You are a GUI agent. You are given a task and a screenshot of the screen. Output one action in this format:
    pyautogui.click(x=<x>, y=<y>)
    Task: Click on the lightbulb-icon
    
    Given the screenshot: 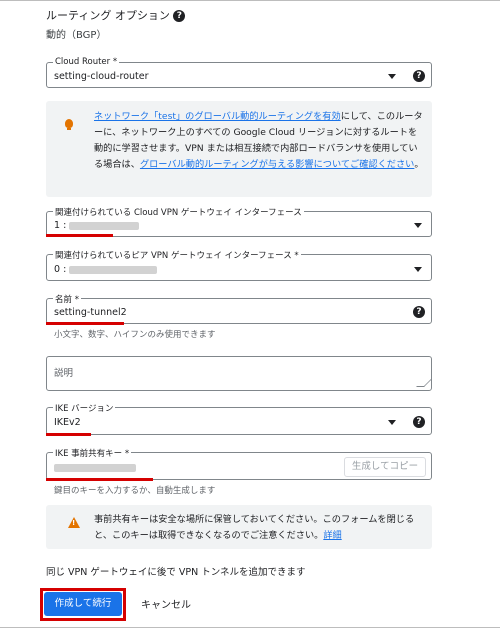 What is the action you would take?
    pyautogui.click(x=69, y=124)
    